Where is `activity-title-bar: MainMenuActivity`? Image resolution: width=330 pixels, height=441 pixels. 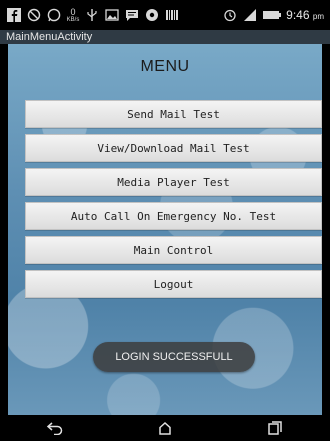
activity-title-bar: MainMenuActivity is located at coordinates (165, 37).